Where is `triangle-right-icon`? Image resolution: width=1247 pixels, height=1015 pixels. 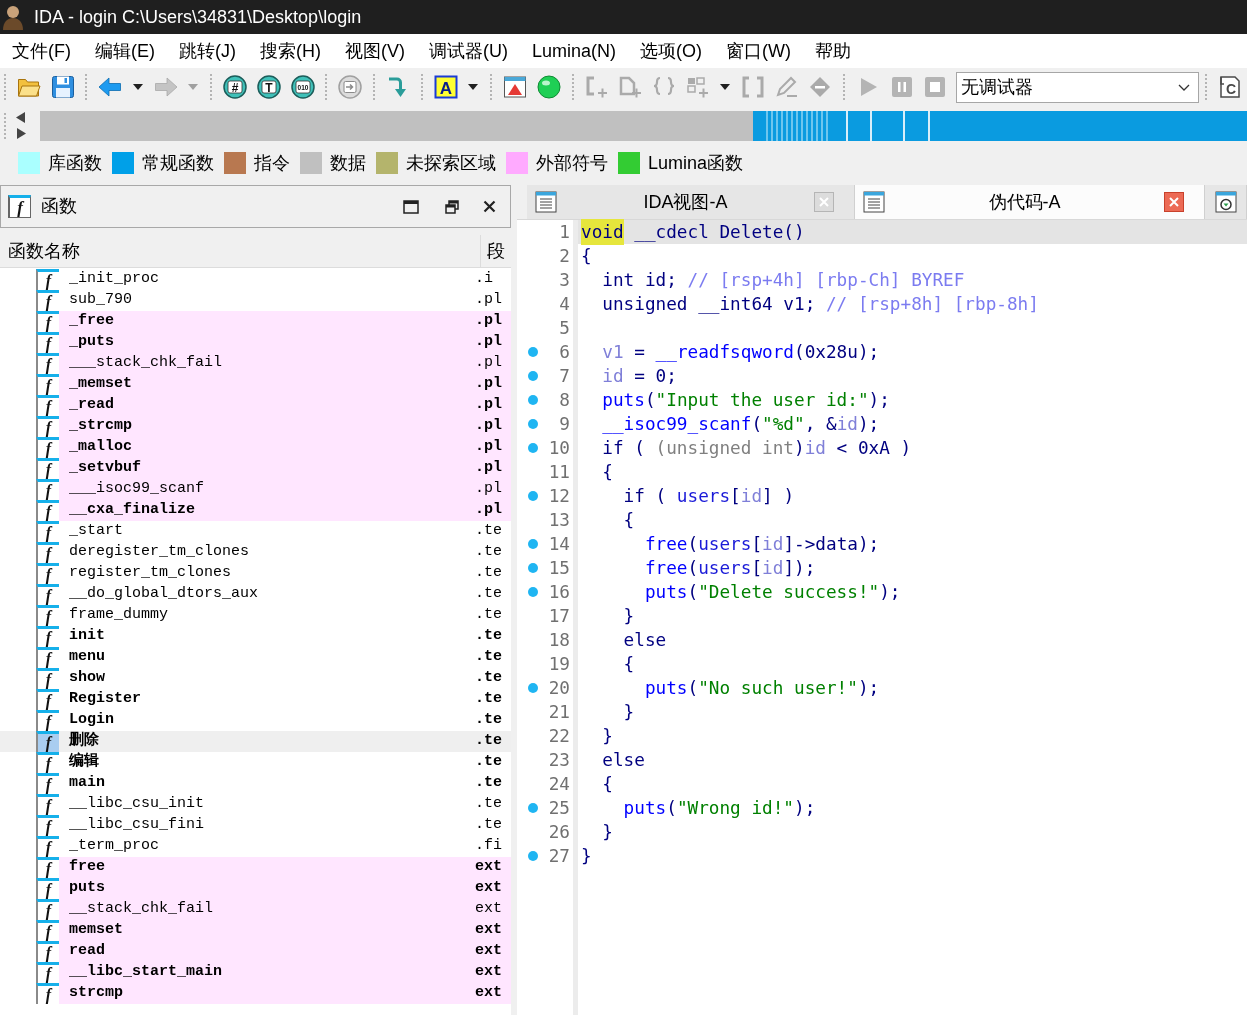 triangle-right-icon is located at coordinates (21, 133).